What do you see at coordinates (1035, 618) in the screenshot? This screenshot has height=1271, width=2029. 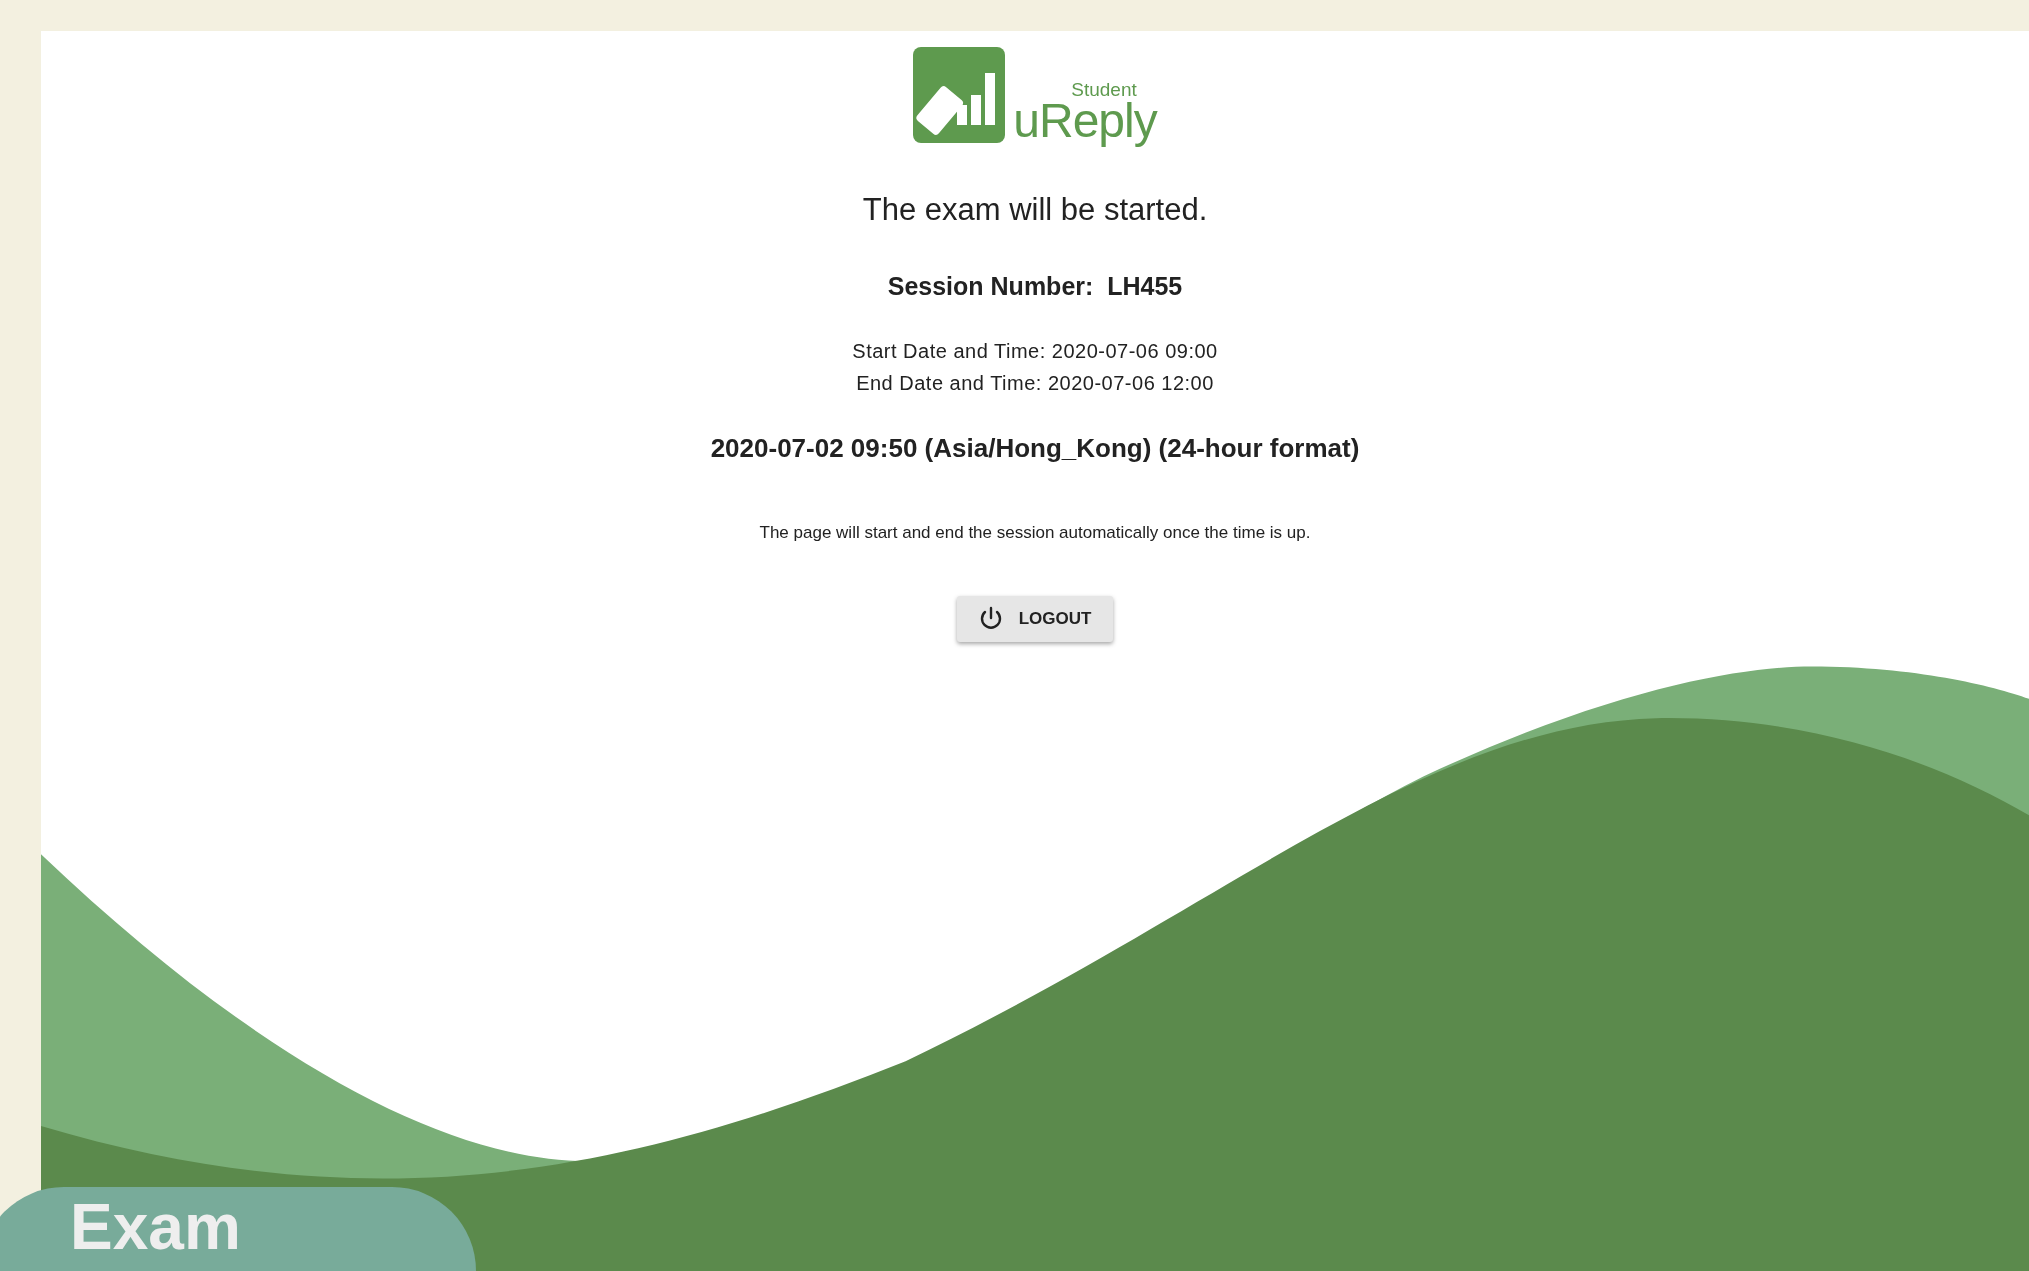 I see `logout-button: LOGOUT` at bounding box center [1035, 618].